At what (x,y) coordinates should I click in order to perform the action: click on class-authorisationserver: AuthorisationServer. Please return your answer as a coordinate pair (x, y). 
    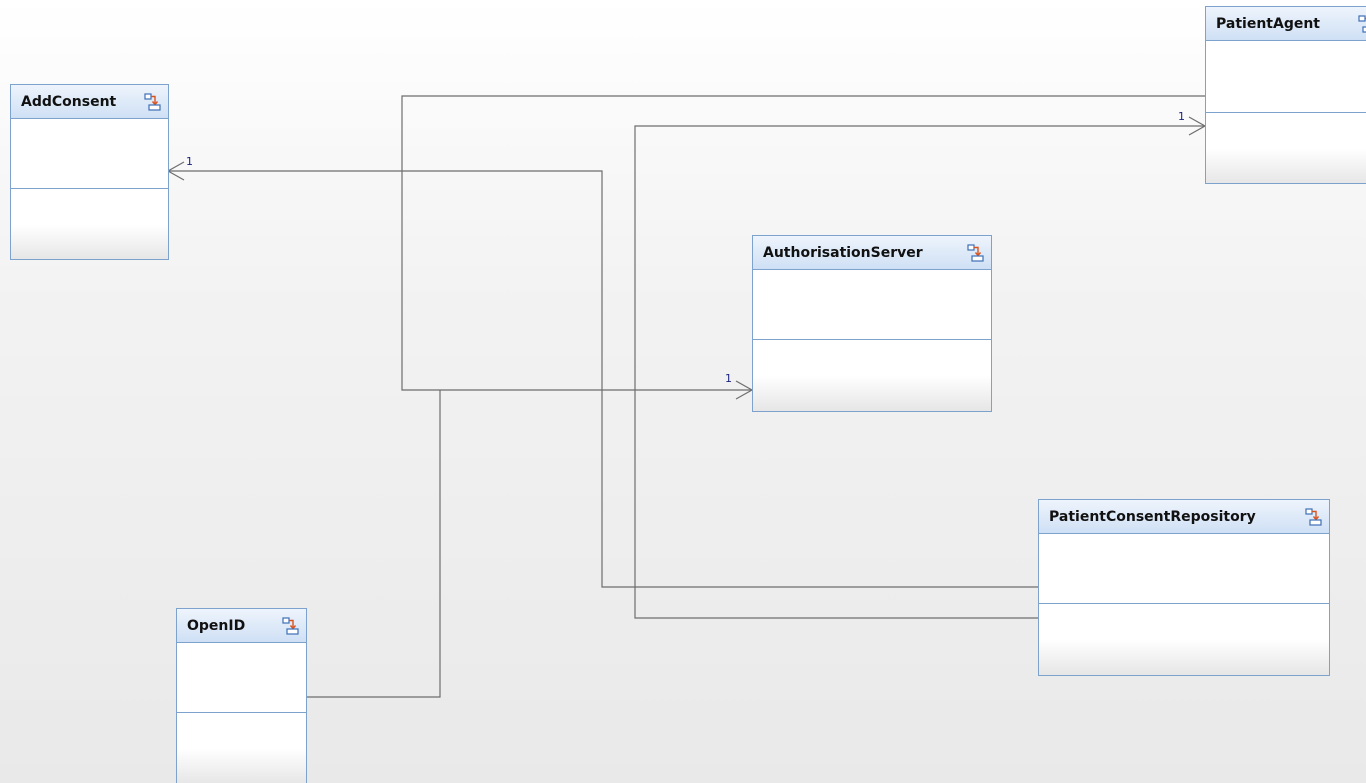
    Looking at the image, I should click on (872, 323).